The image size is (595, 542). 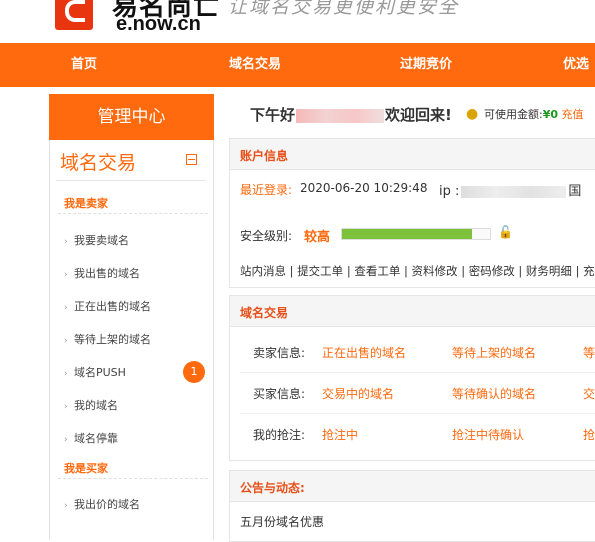 I want to click on buyer-info-label: 买家信息:, so click(x=279, y=394).